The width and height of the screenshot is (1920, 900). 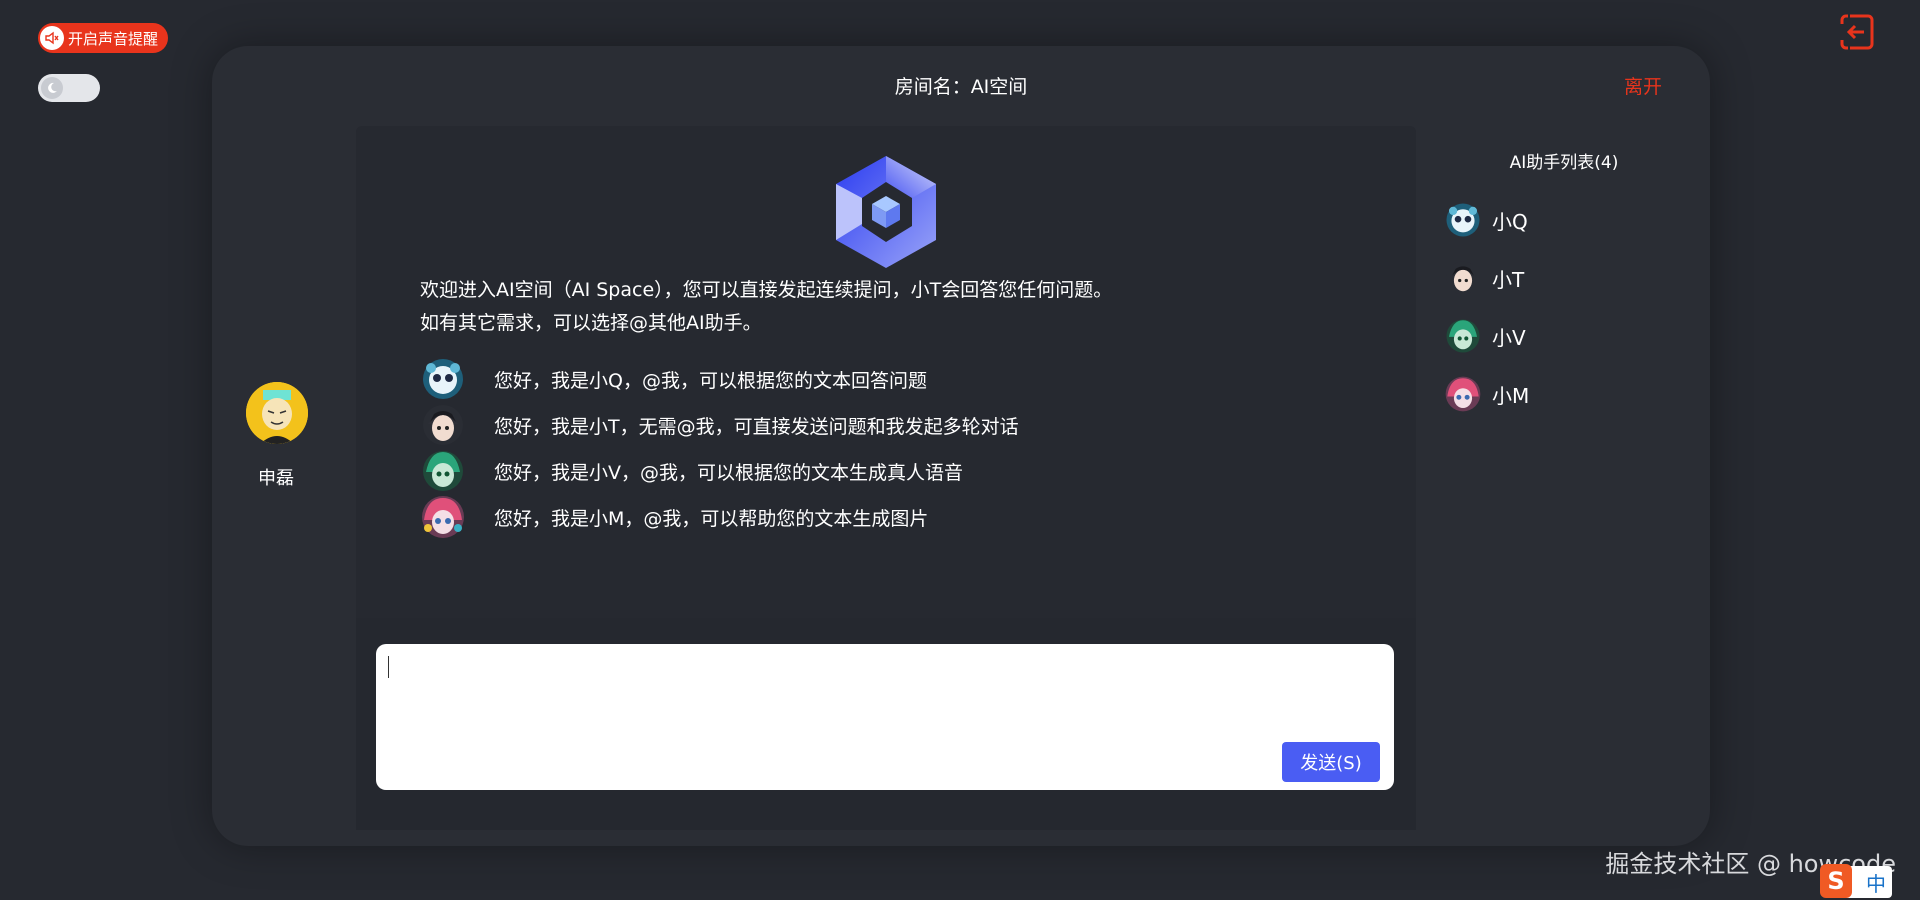 What do you see at coordinates (961, 87) in the screenshot?
I see `room-title: 房间名：AI空间` at bounding box center [961, 87].